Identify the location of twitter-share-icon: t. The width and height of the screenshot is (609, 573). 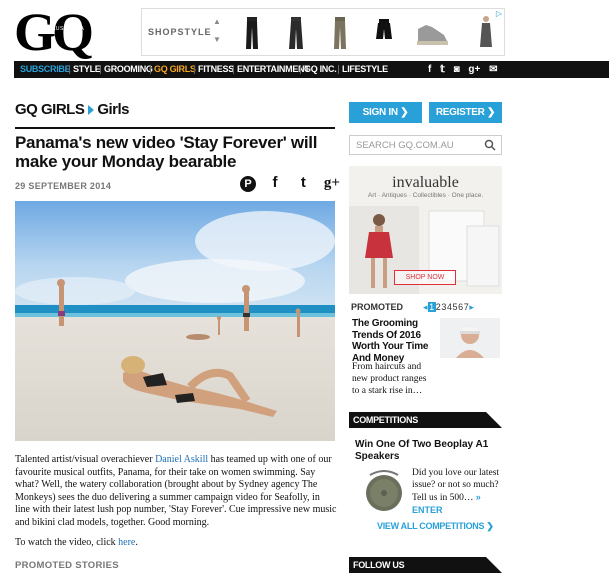
(303, 183).